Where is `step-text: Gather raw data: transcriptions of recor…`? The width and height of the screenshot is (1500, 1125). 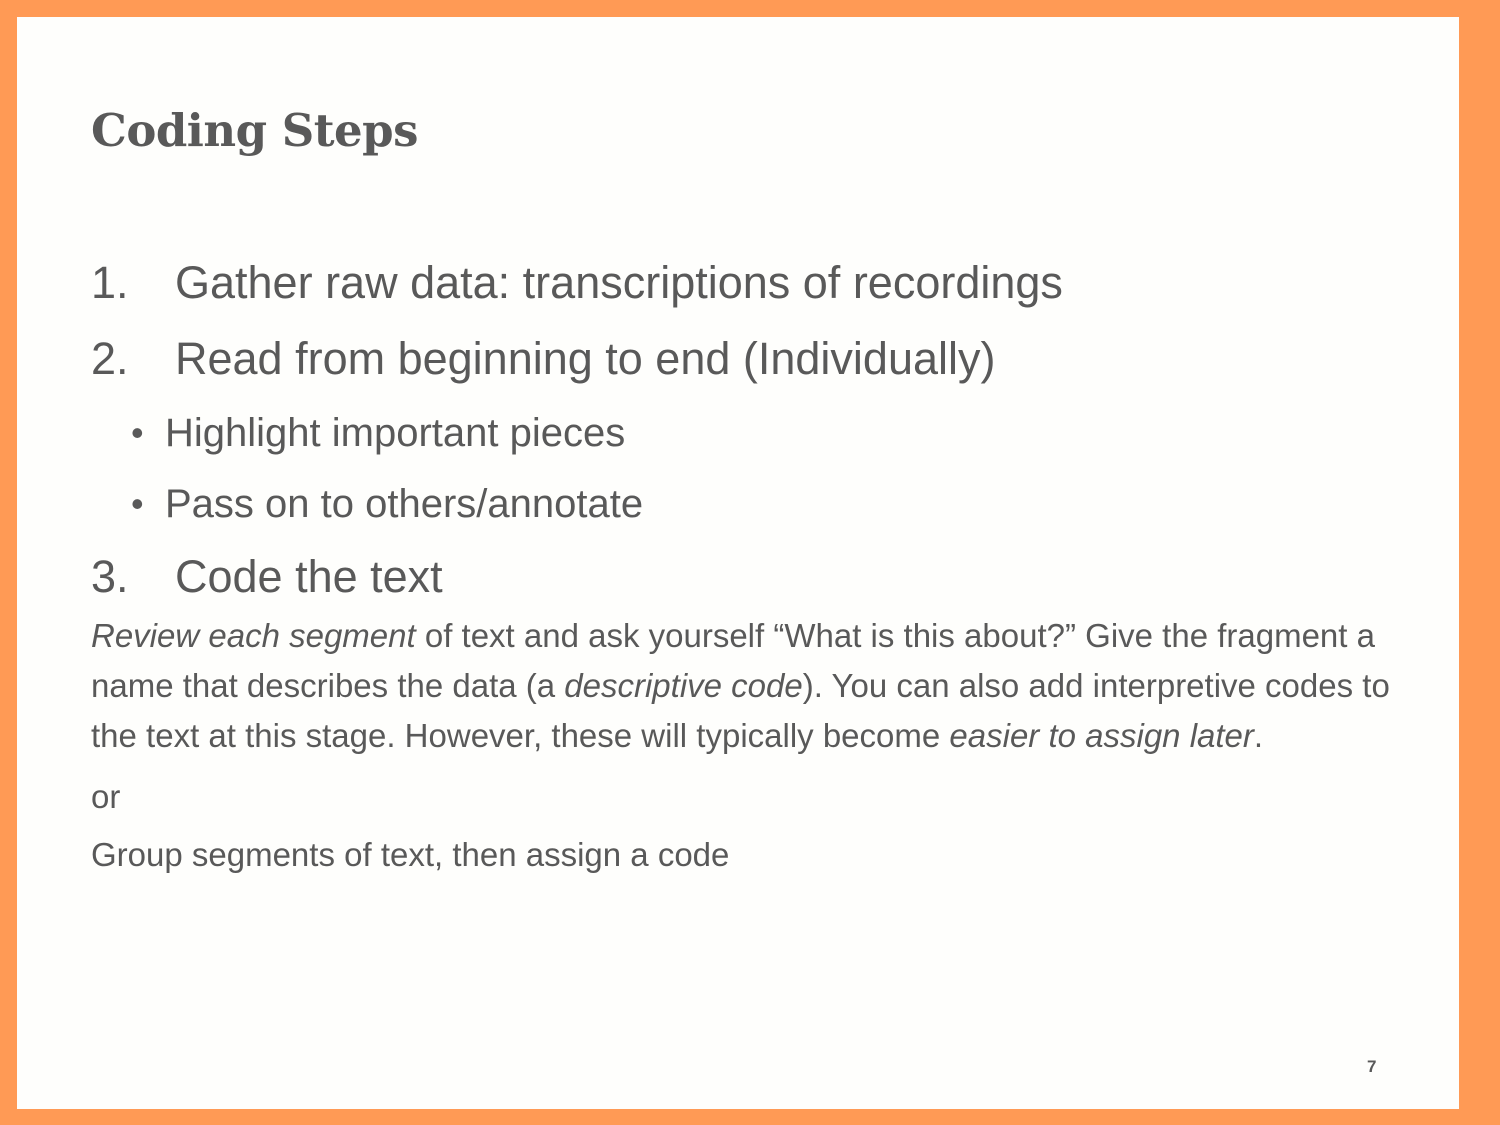 step-text: Gather raw data: transcriptions of recor… is located at coordinates (619, 282).